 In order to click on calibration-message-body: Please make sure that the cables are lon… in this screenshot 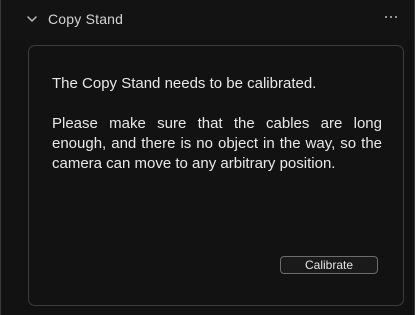, I will do `click(217, 143)`.